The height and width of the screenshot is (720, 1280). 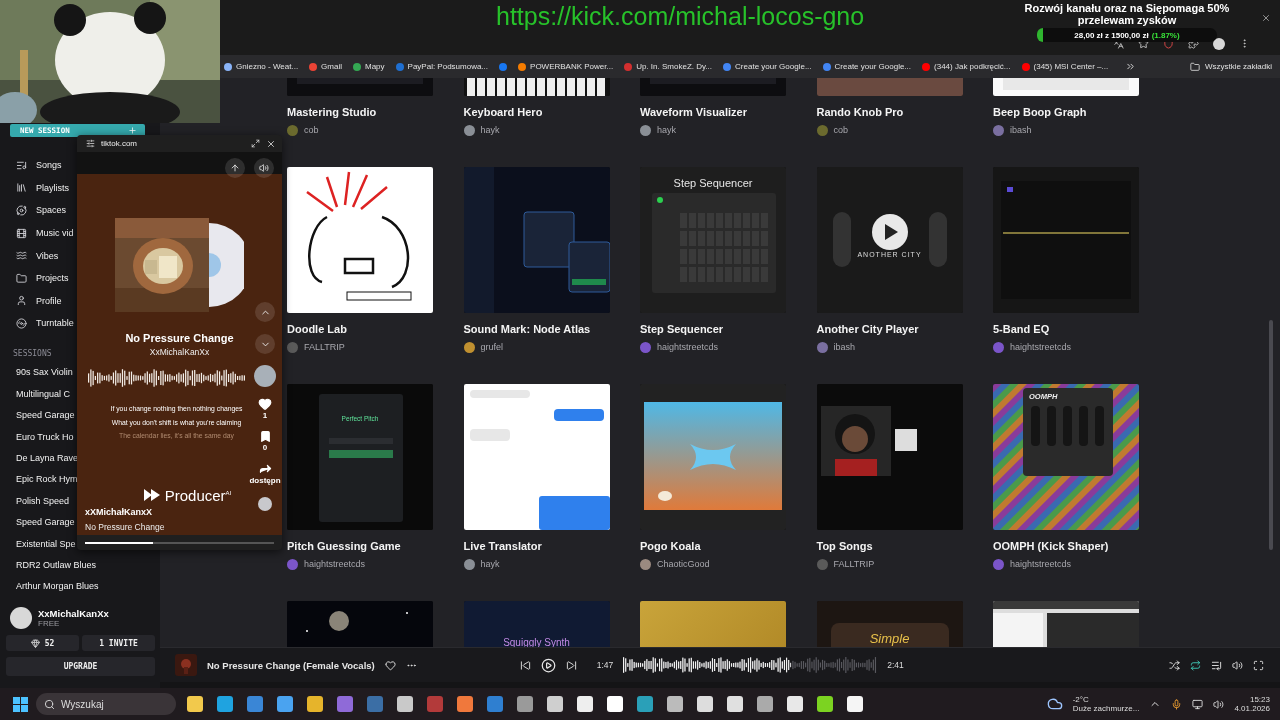 I want to click on profile-avatar, so click(x=1219, y=43).